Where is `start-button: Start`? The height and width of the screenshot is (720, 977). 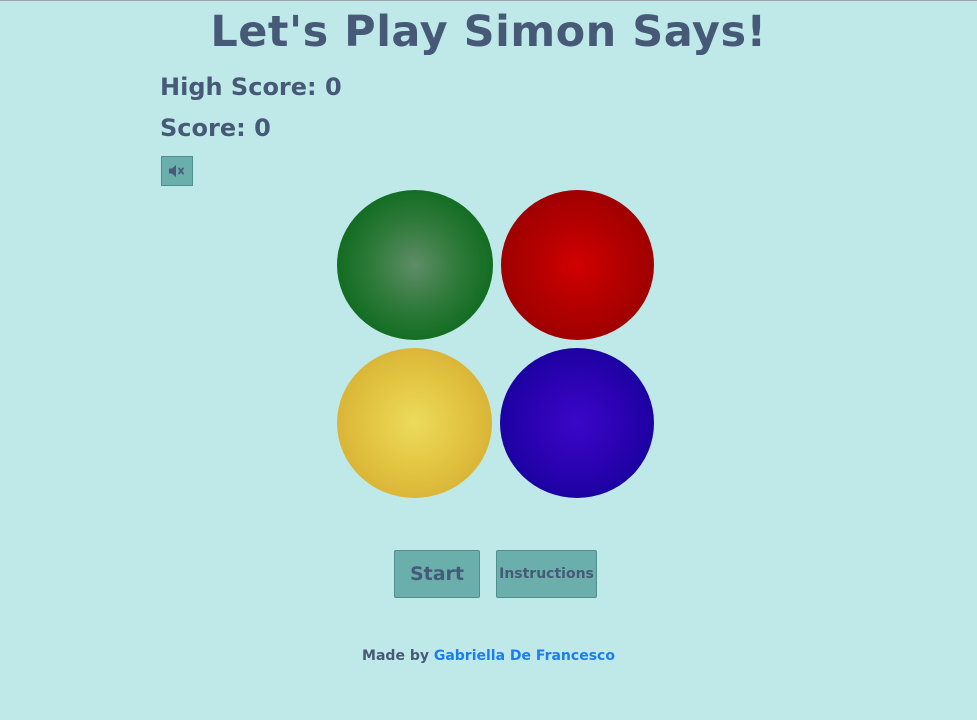 start-button: Start is located at coordinates (437, 574).